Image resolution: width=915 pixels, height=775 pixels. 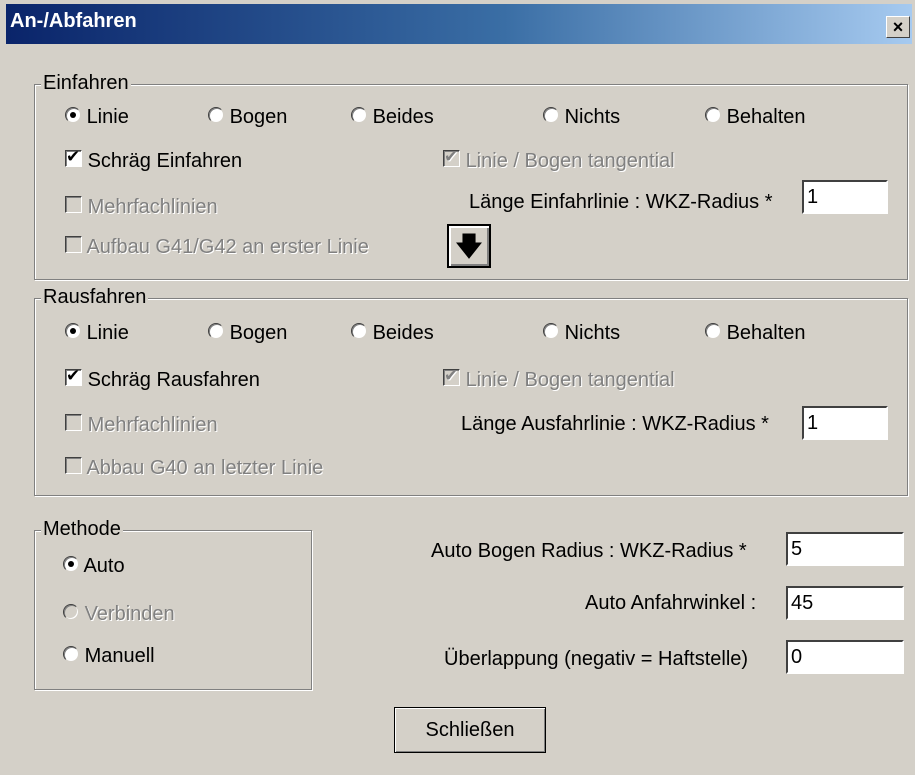 What do you see at coordinates (173, 380) in the screenshot?
I see `checkbox-label: Schräg Rausfahren` at bounding box center [173, 380].